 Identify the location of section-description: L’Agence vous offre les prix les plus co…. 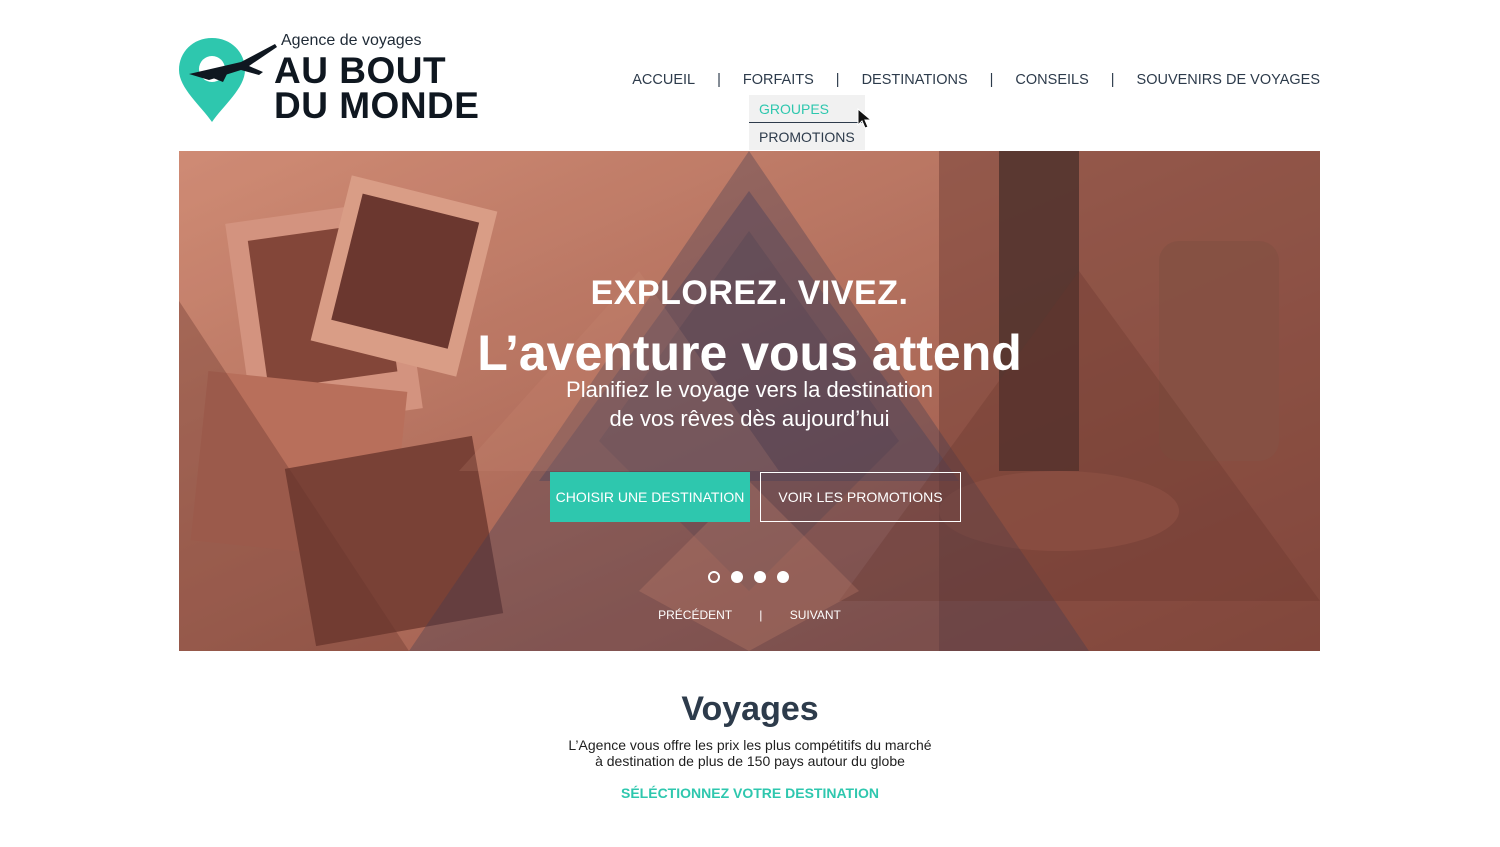
(750, 753).